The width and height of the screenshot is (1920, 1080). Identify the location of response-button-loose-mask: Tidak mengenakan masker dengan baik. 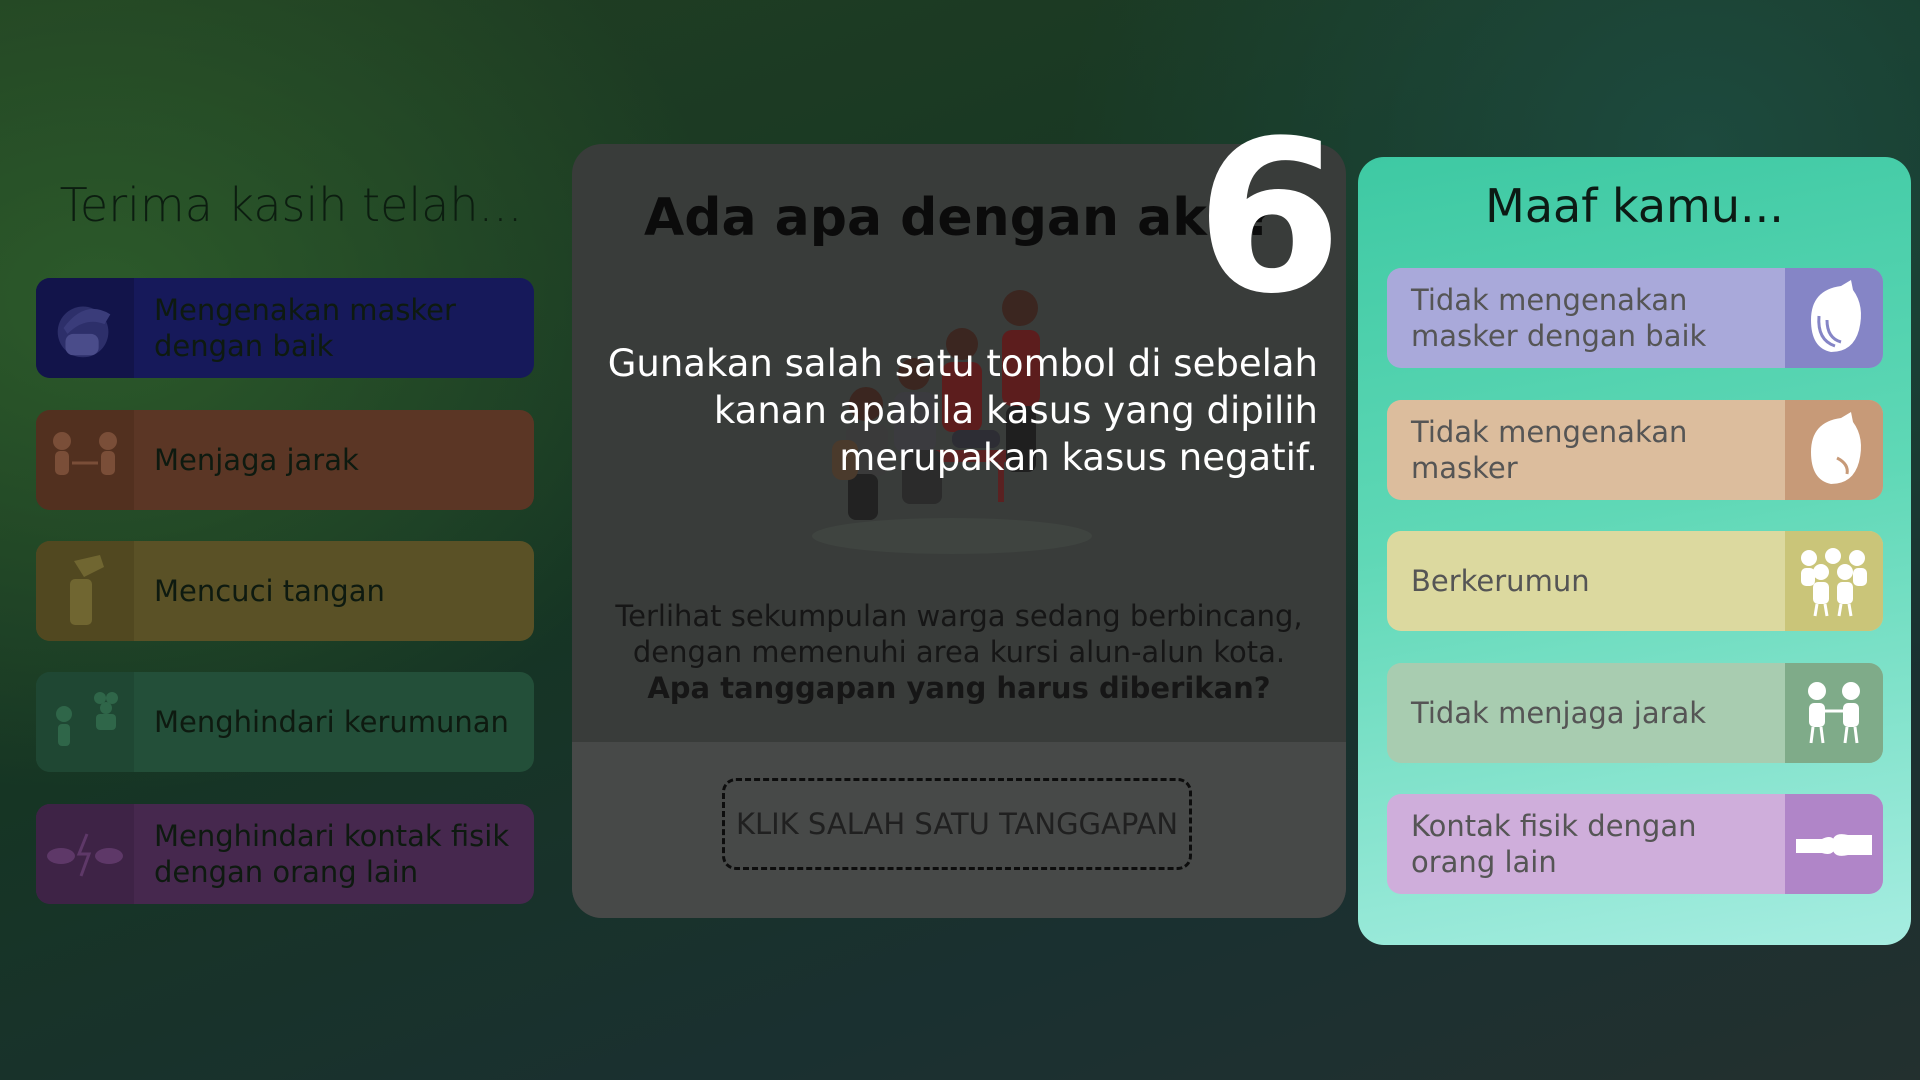
(1635, 318).